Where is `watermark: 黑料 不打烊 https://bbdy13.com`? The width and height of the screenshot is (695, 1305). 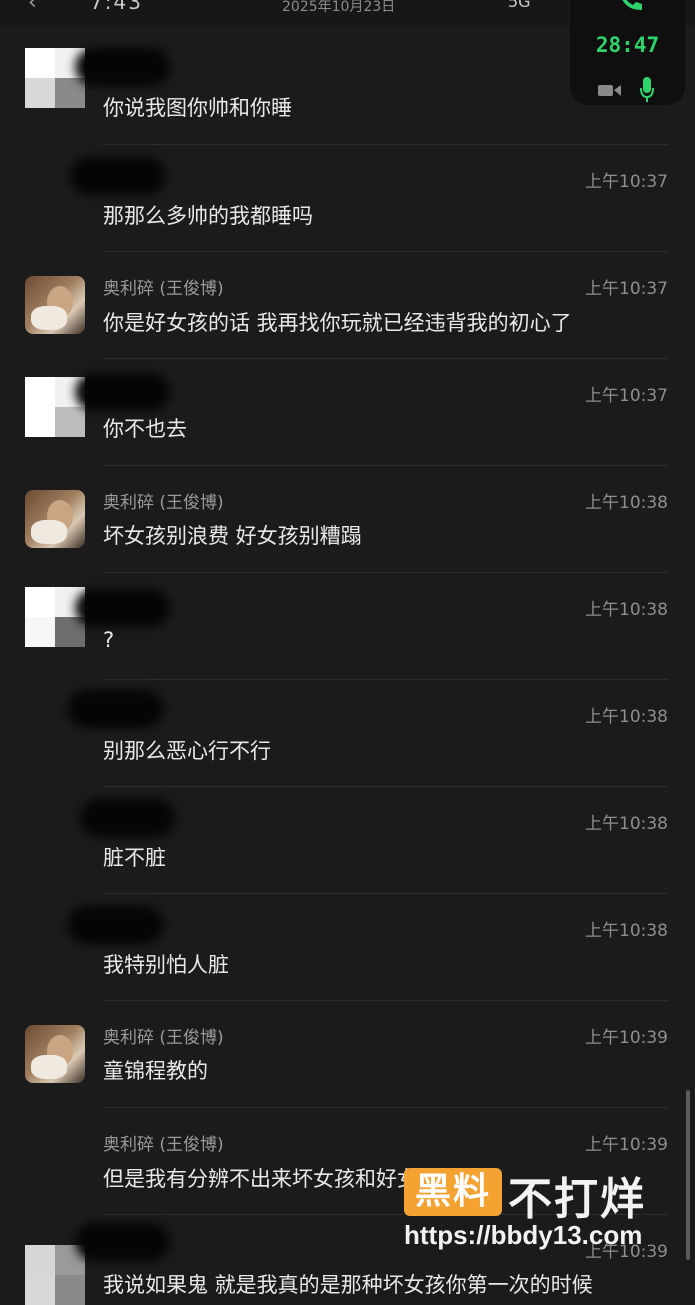
watermark: 黑料 不打烊 https://bbdy13.com is located at coordinates (536, 1215).